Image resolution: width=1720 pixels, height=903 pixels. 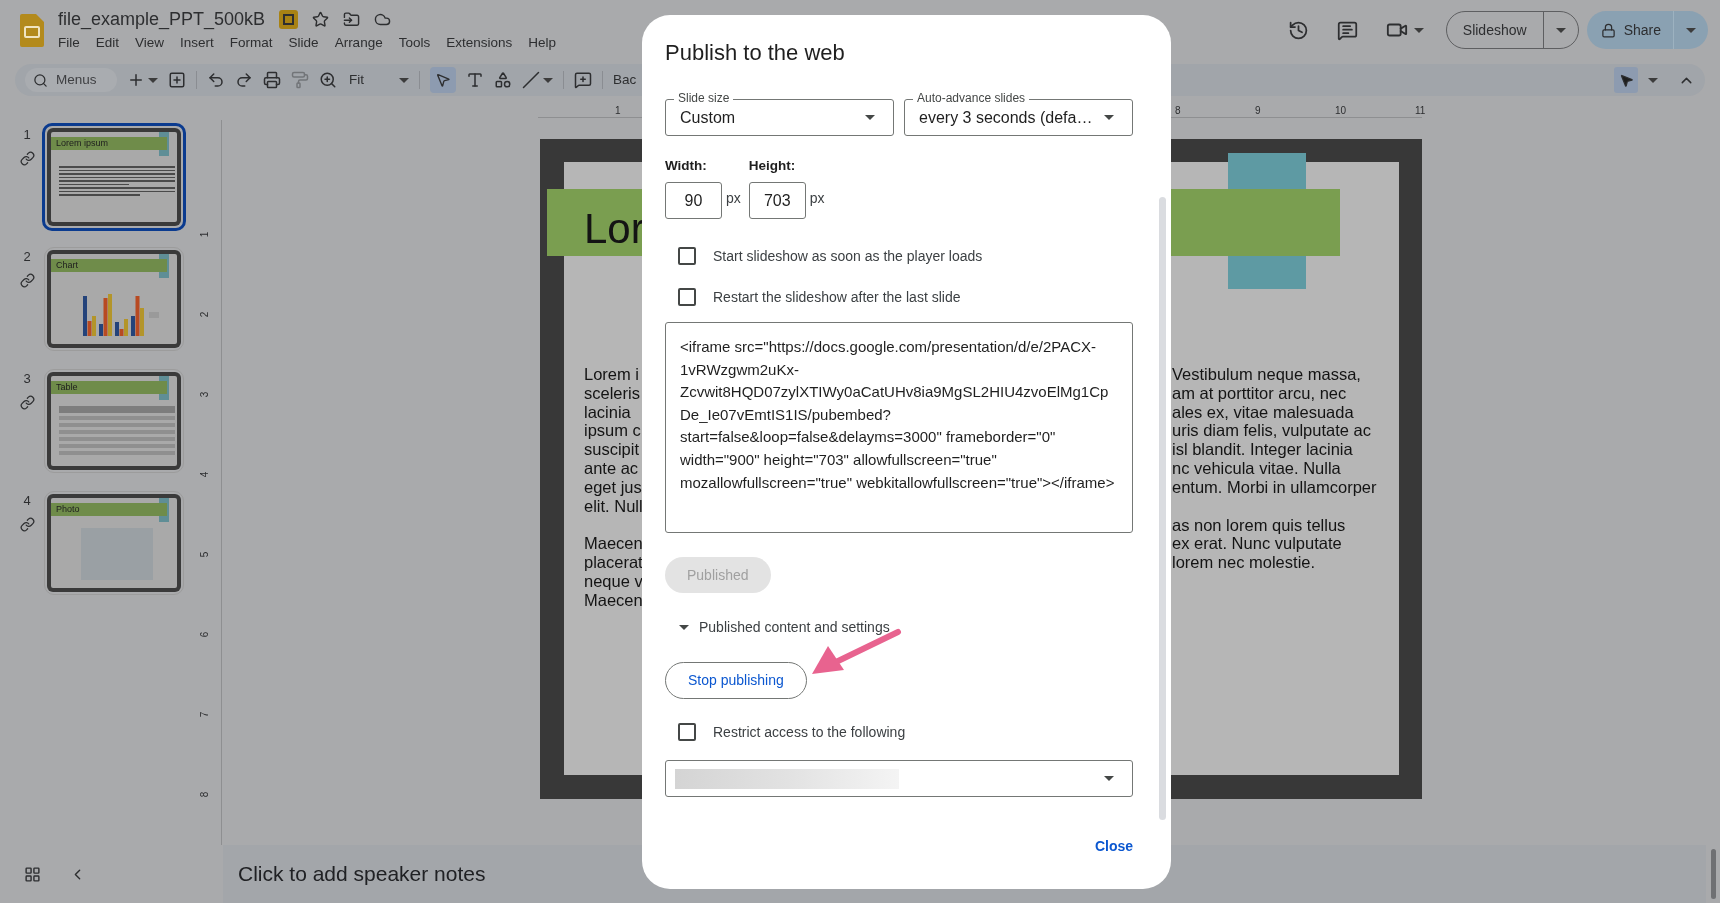 What do you see at coordinates (82, 143) in the screenshot?
I see `thumbnail-title: Lorem ipsum` at bounding box center [82, 143].